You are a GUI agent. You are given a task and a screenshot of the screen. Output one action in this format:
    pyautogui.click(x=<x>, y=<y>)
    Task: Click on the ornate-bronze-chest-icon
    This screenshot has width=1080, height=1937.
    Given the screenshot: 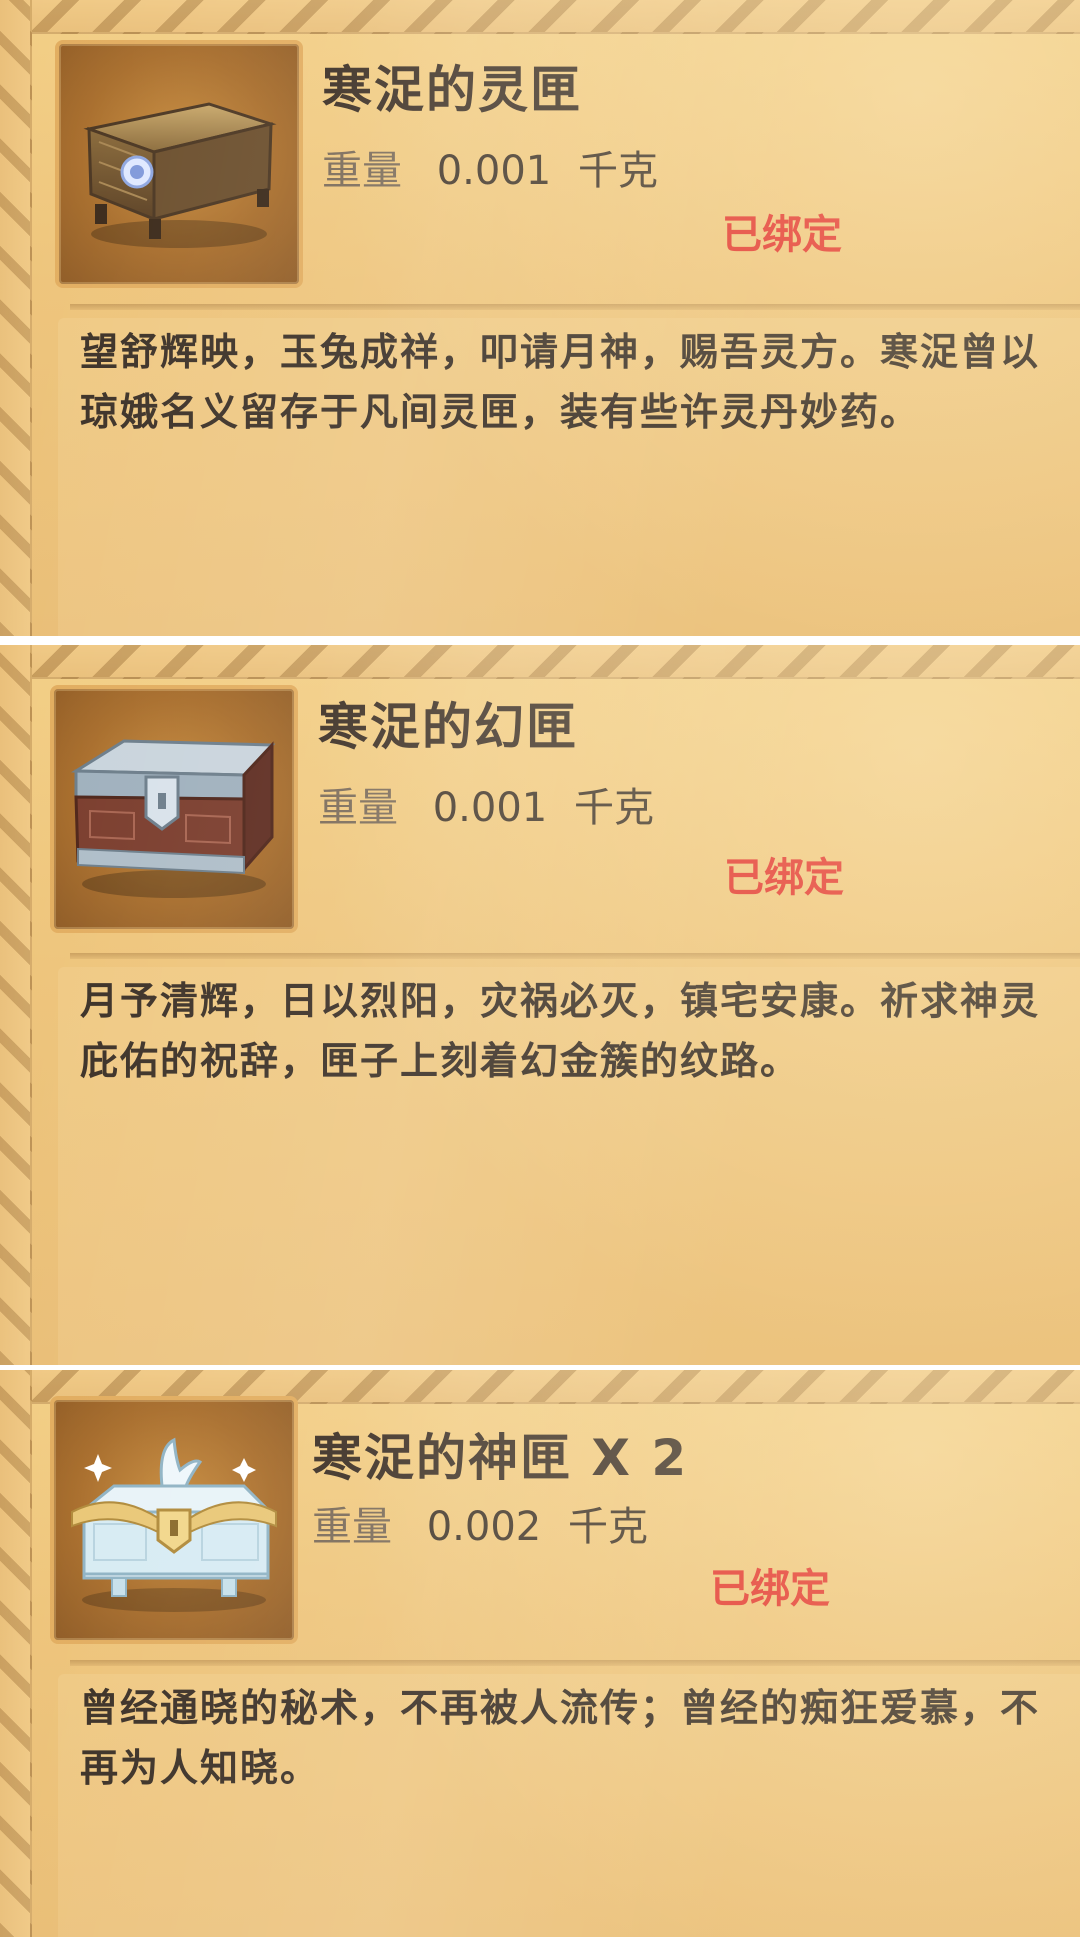 What is the action you would take?
    pyautogui.click(x=179, y=164)
    